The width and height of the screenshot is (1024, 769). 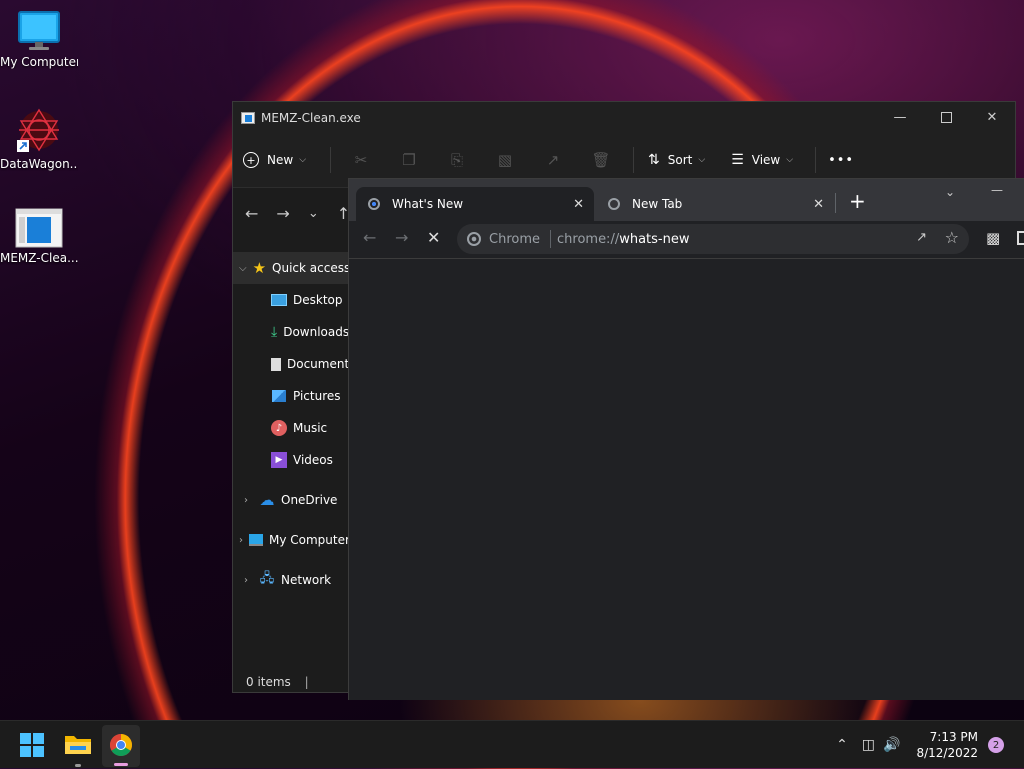 What do you see at coordinates (766, 160) in the screenshot?
I see `view-label: View` at bounding box center [766, 160].